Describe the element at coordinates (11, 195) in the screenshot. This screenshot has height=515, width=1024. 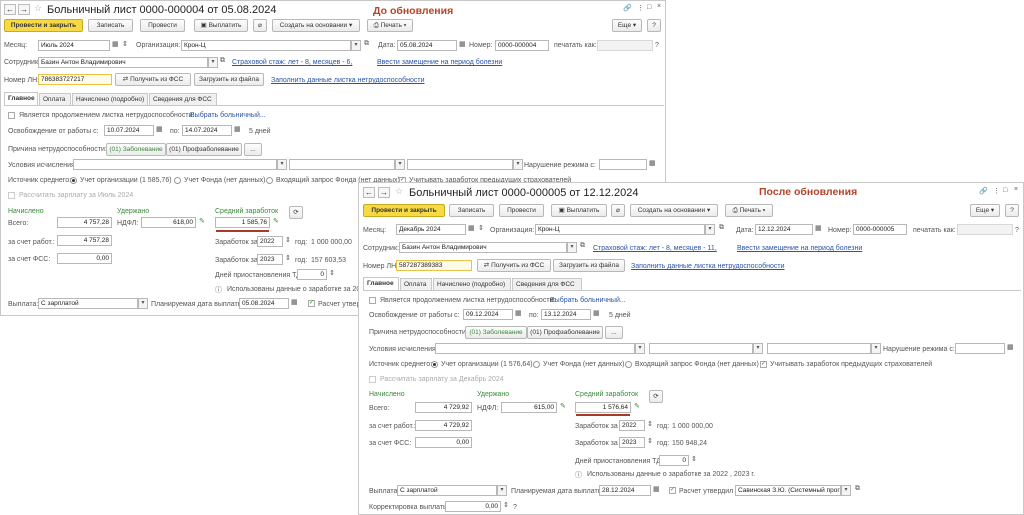
I see `recalc-checkbox` at that location.